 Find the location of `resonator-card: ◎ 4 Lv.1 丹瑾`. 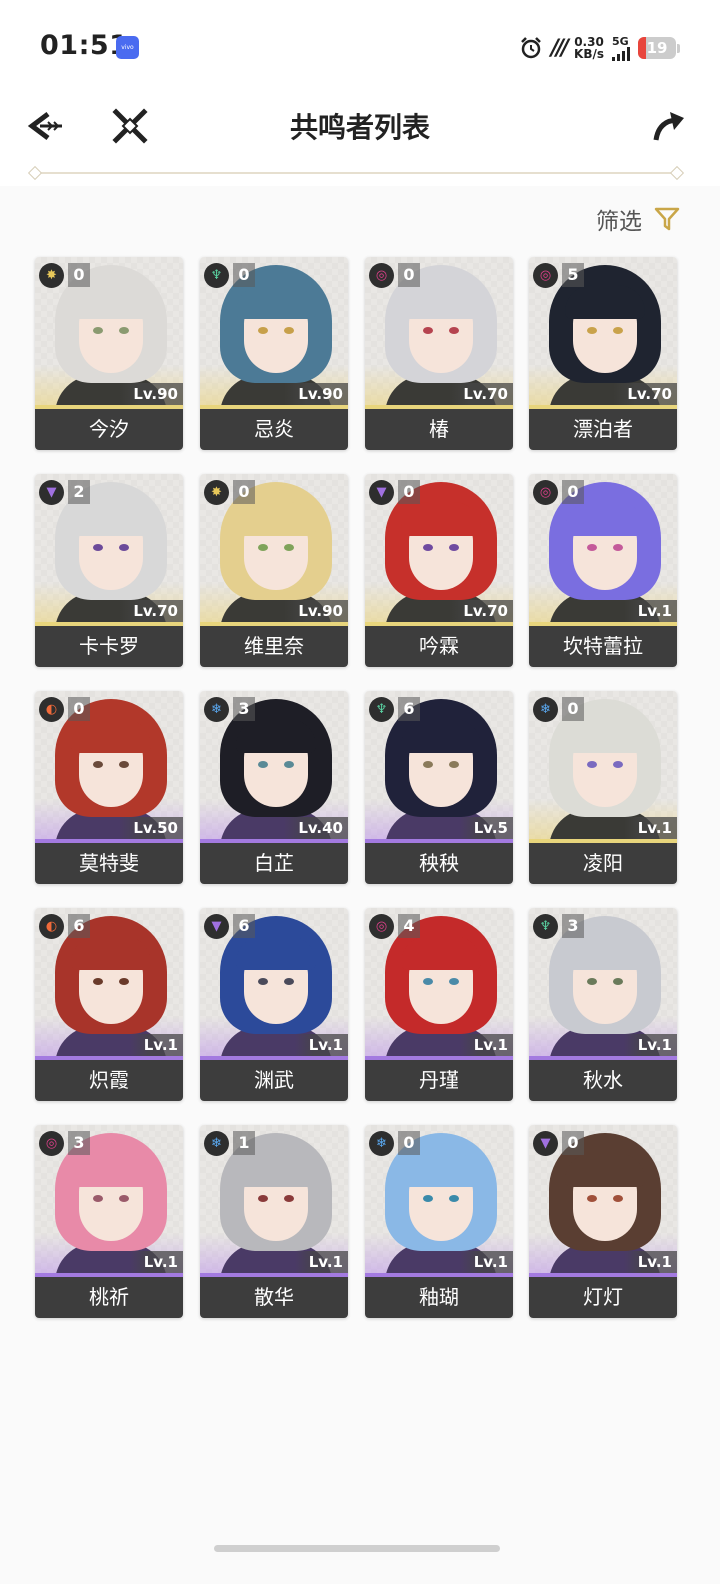

resonator-card: ◎ 4 Lv.1 丹瑾 is located at coordinates (439, 1004).